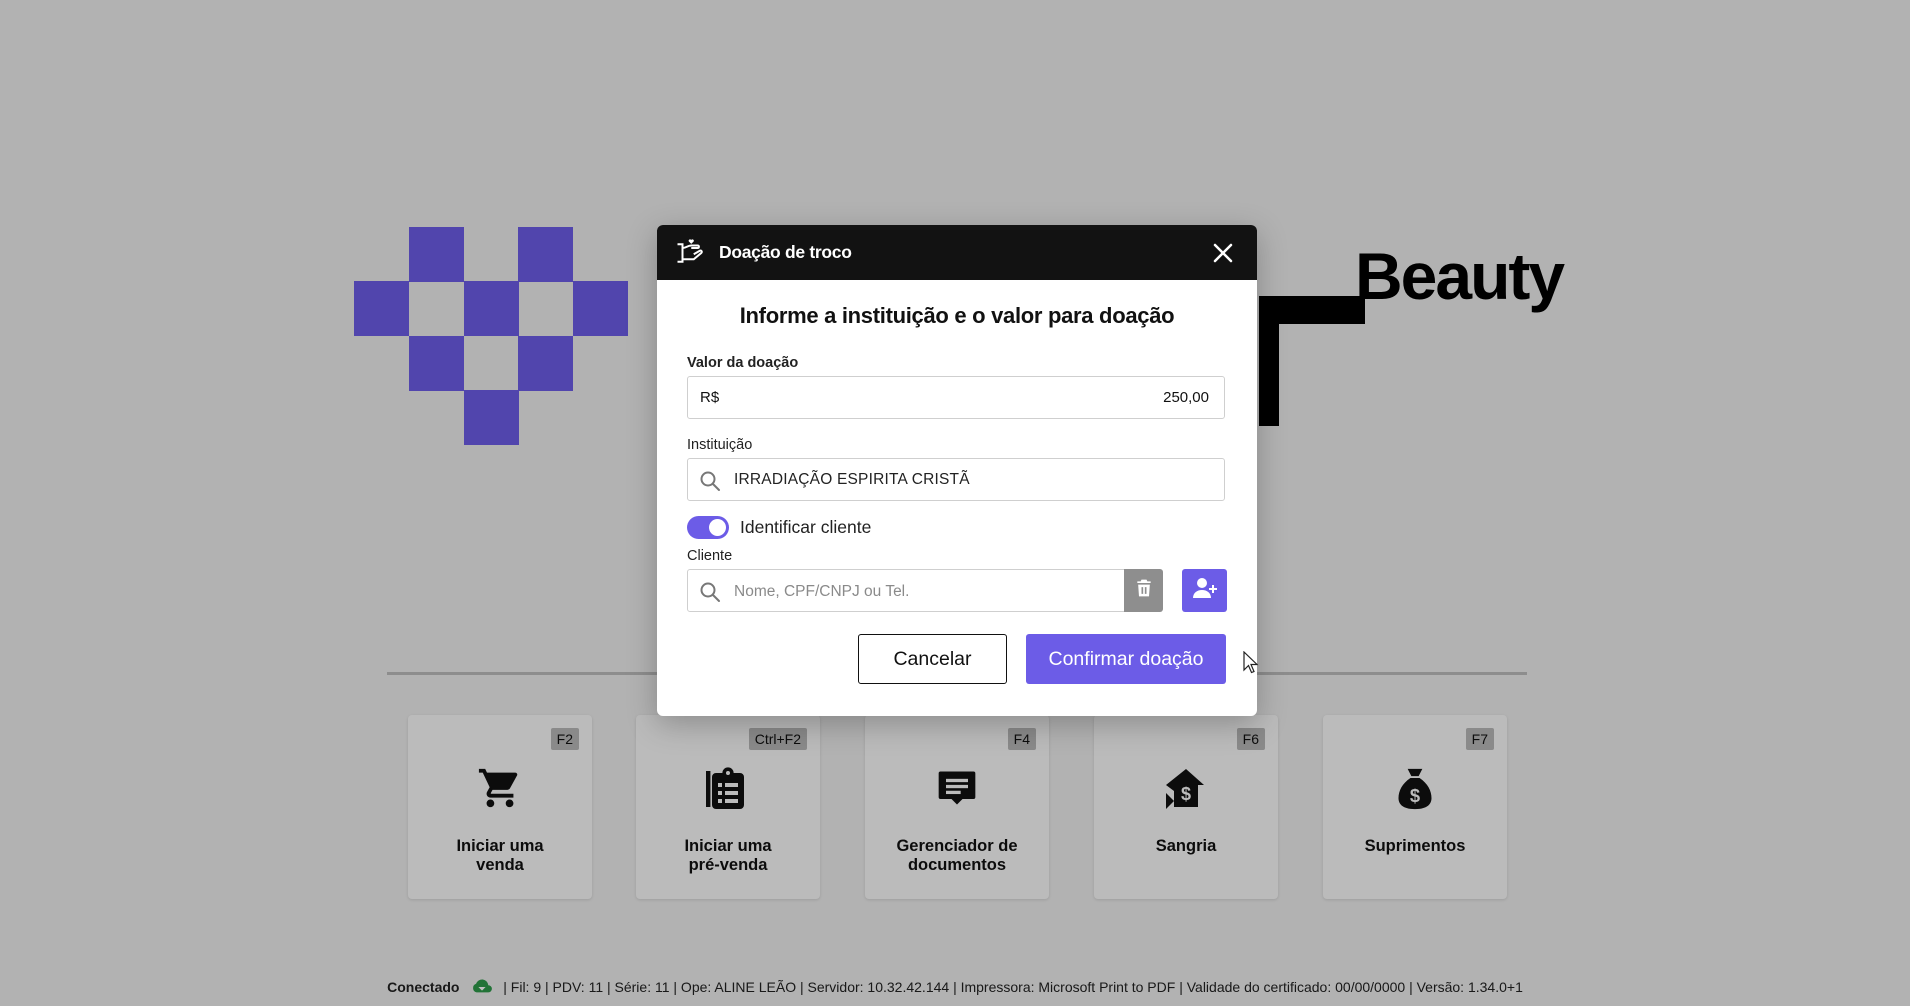 Image resolution: width=1910 pixels, height=1006 pixels. Describe the element at coordinates (743, 363) in the screenshot. I see `amount-label: Valor da doação` at that location.